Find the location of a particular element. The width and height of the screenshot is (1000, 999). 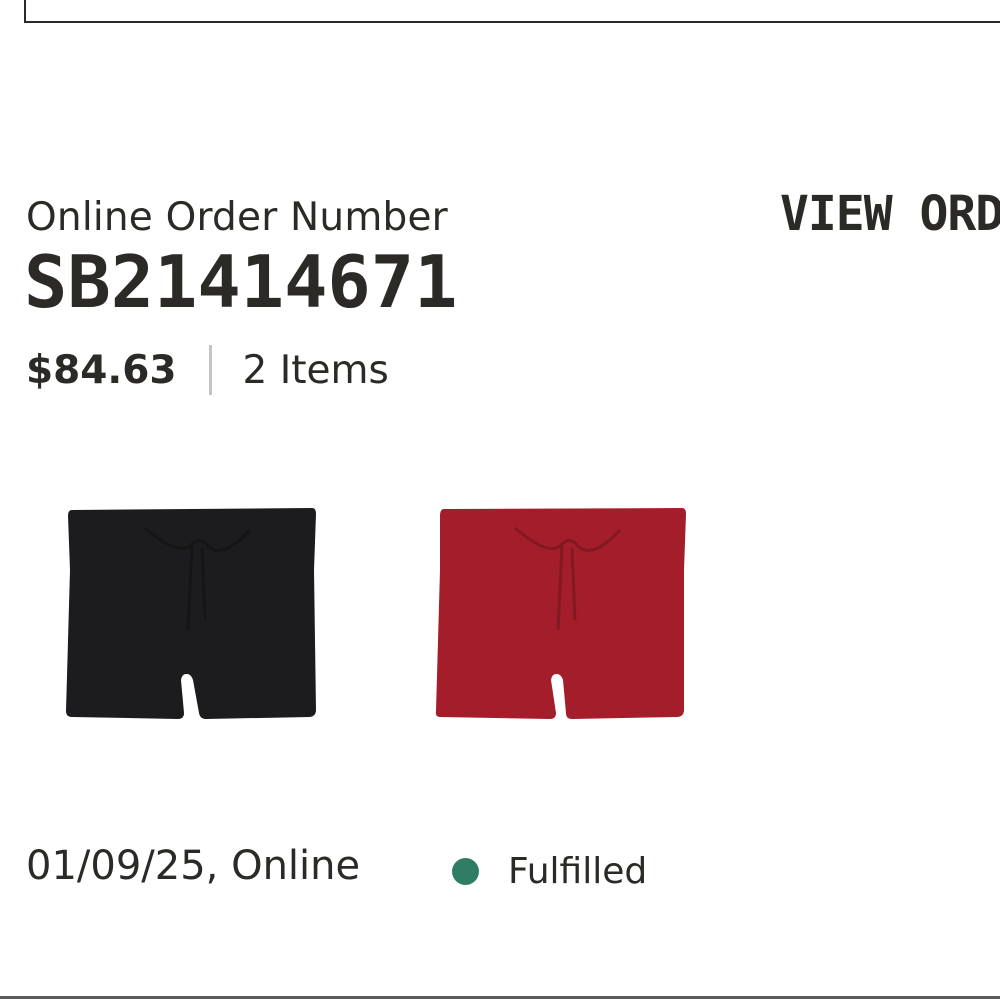

status-dot-icon is located at coordinates (465, 871).